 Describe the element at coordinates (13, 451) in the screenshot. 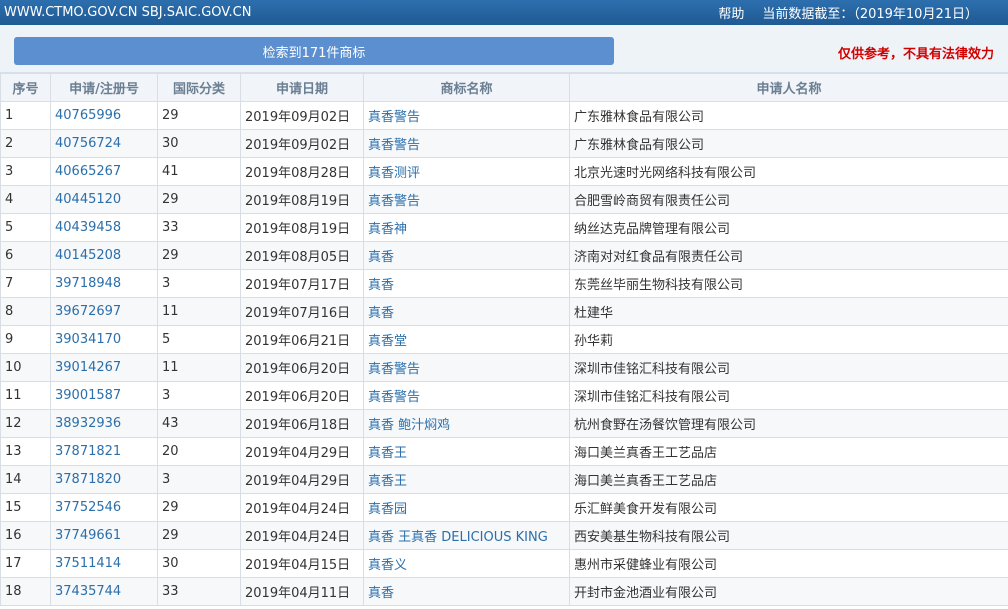

I see `row-no: 13` at that location.